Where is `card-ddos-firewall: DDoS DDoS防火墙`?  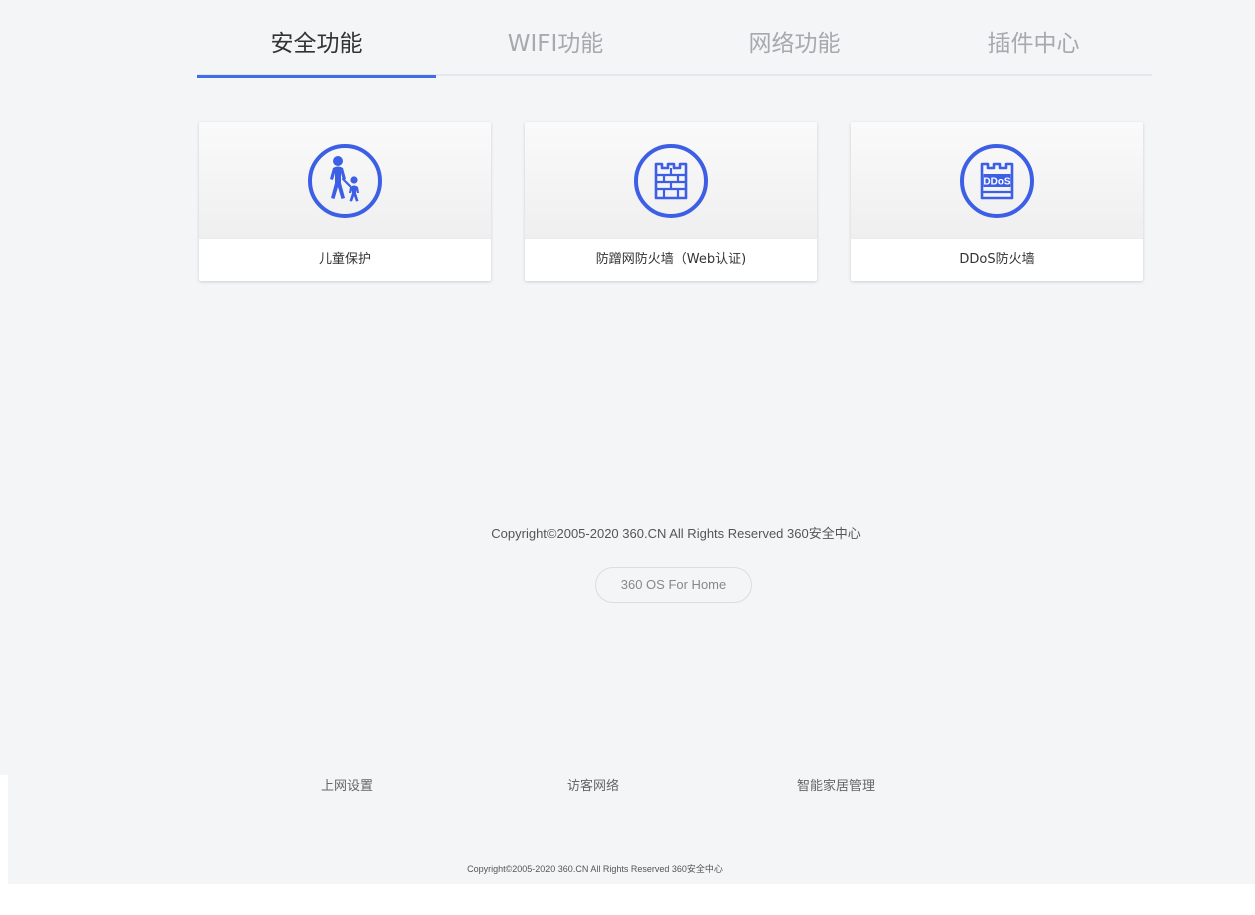
card-ddos-firewall: DDoS DDoS防火墙 is located at coordinates (997, 201).